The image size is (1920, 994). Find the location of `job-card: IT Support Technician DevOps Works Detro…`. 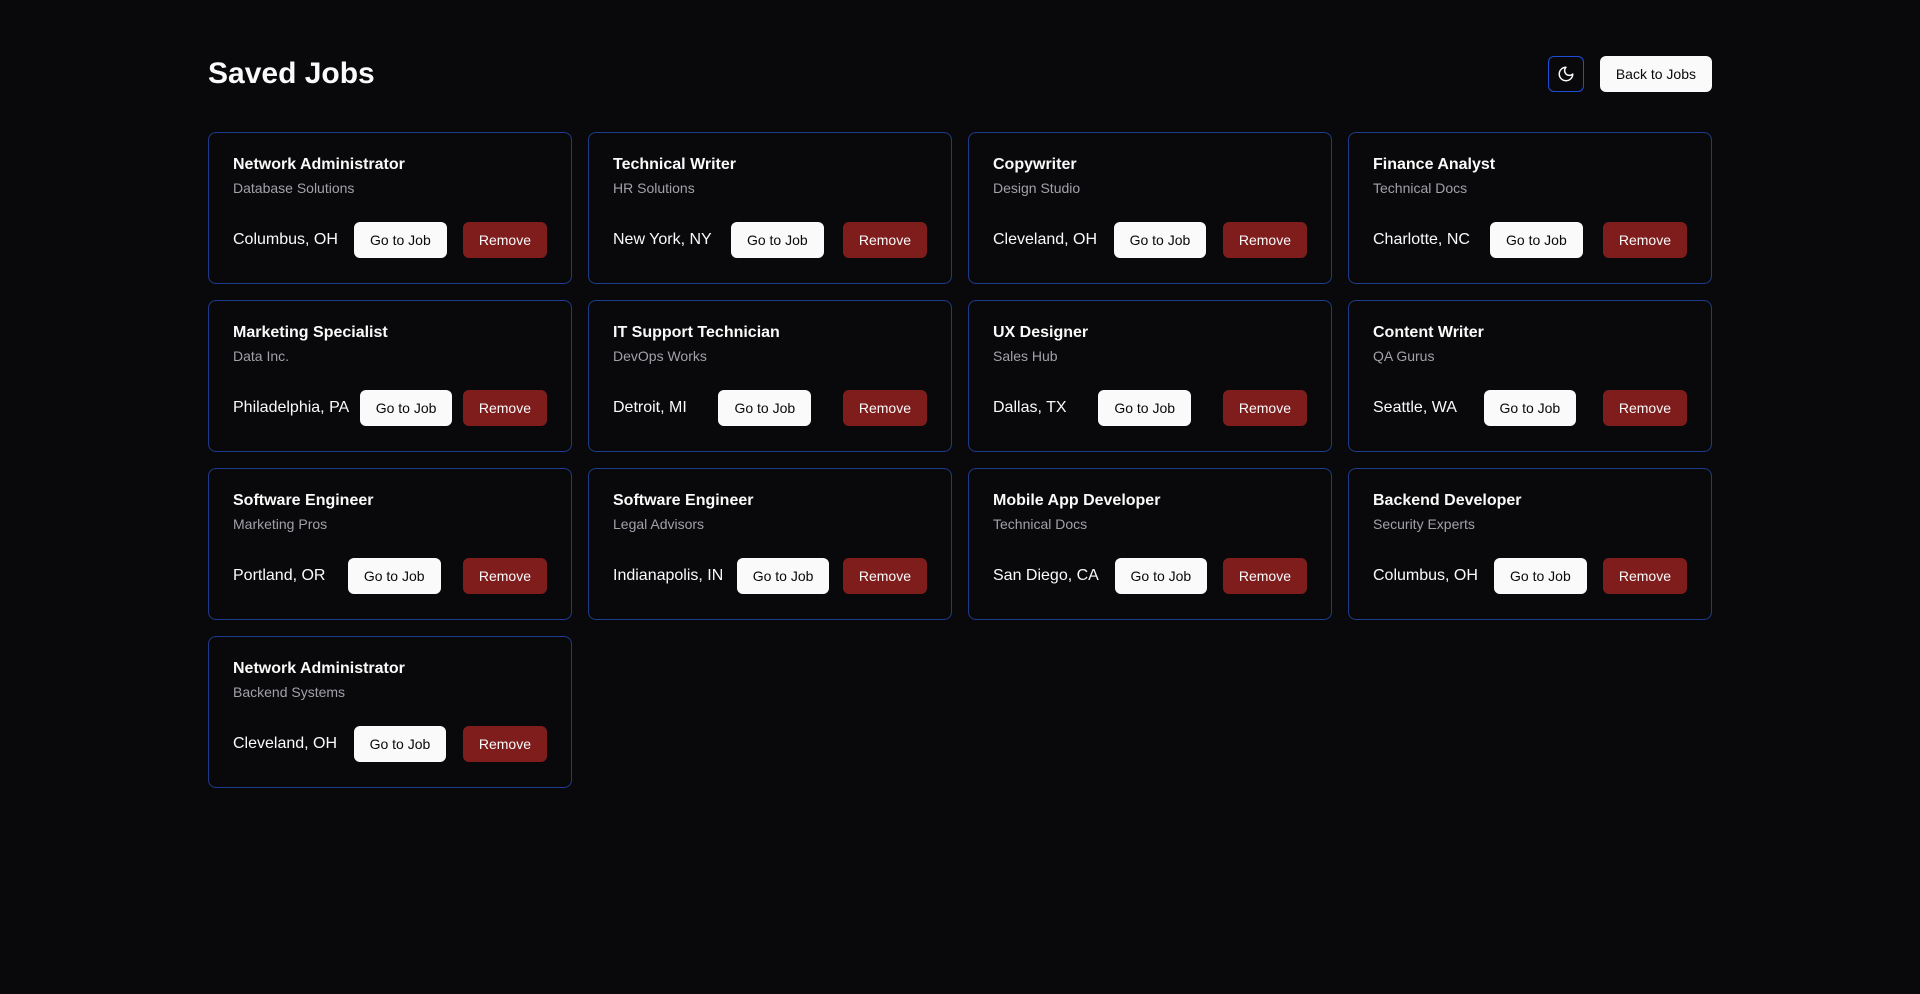

job-card: IT Support Technician DevOps Works Detro… is located at coordinates (770, 376).